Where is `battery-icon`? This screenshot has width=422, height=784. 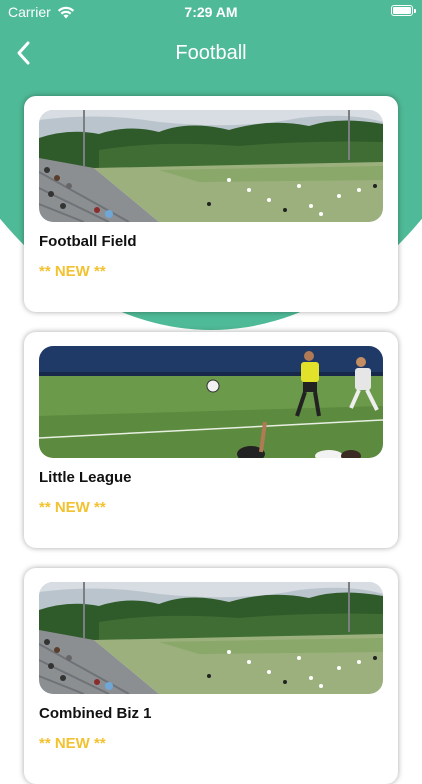 battery-icon is located at coordinates (403, 10).